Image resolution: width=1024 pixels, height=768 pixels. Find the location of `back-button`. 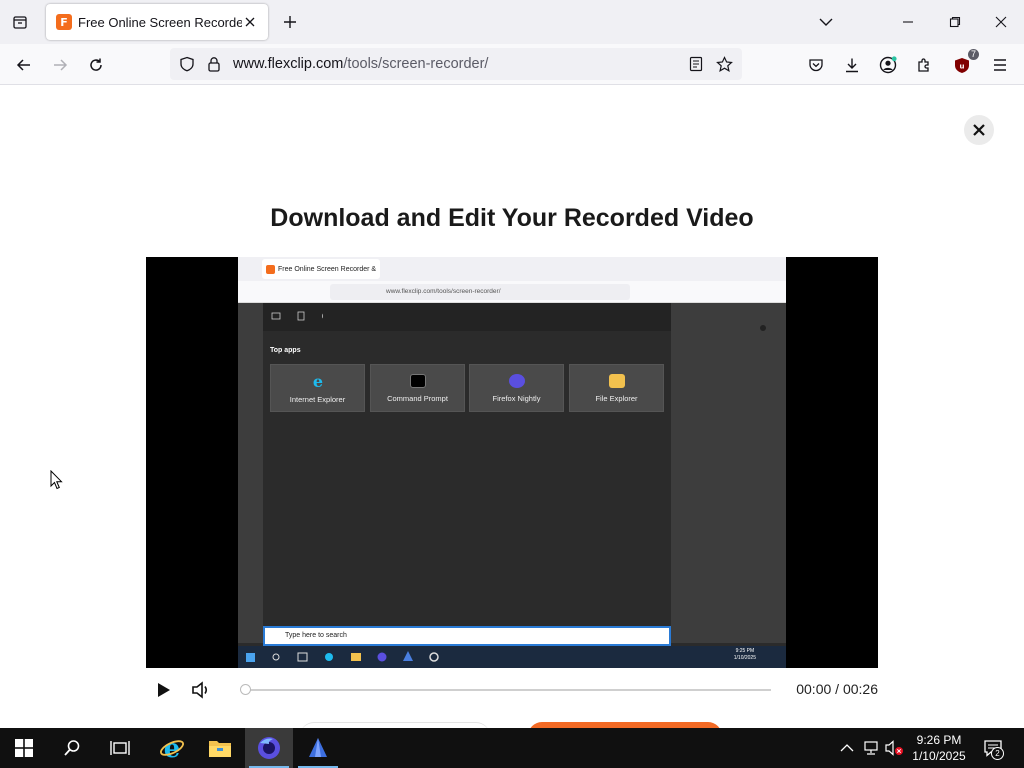

back-button is located at coordinates (24, 65).